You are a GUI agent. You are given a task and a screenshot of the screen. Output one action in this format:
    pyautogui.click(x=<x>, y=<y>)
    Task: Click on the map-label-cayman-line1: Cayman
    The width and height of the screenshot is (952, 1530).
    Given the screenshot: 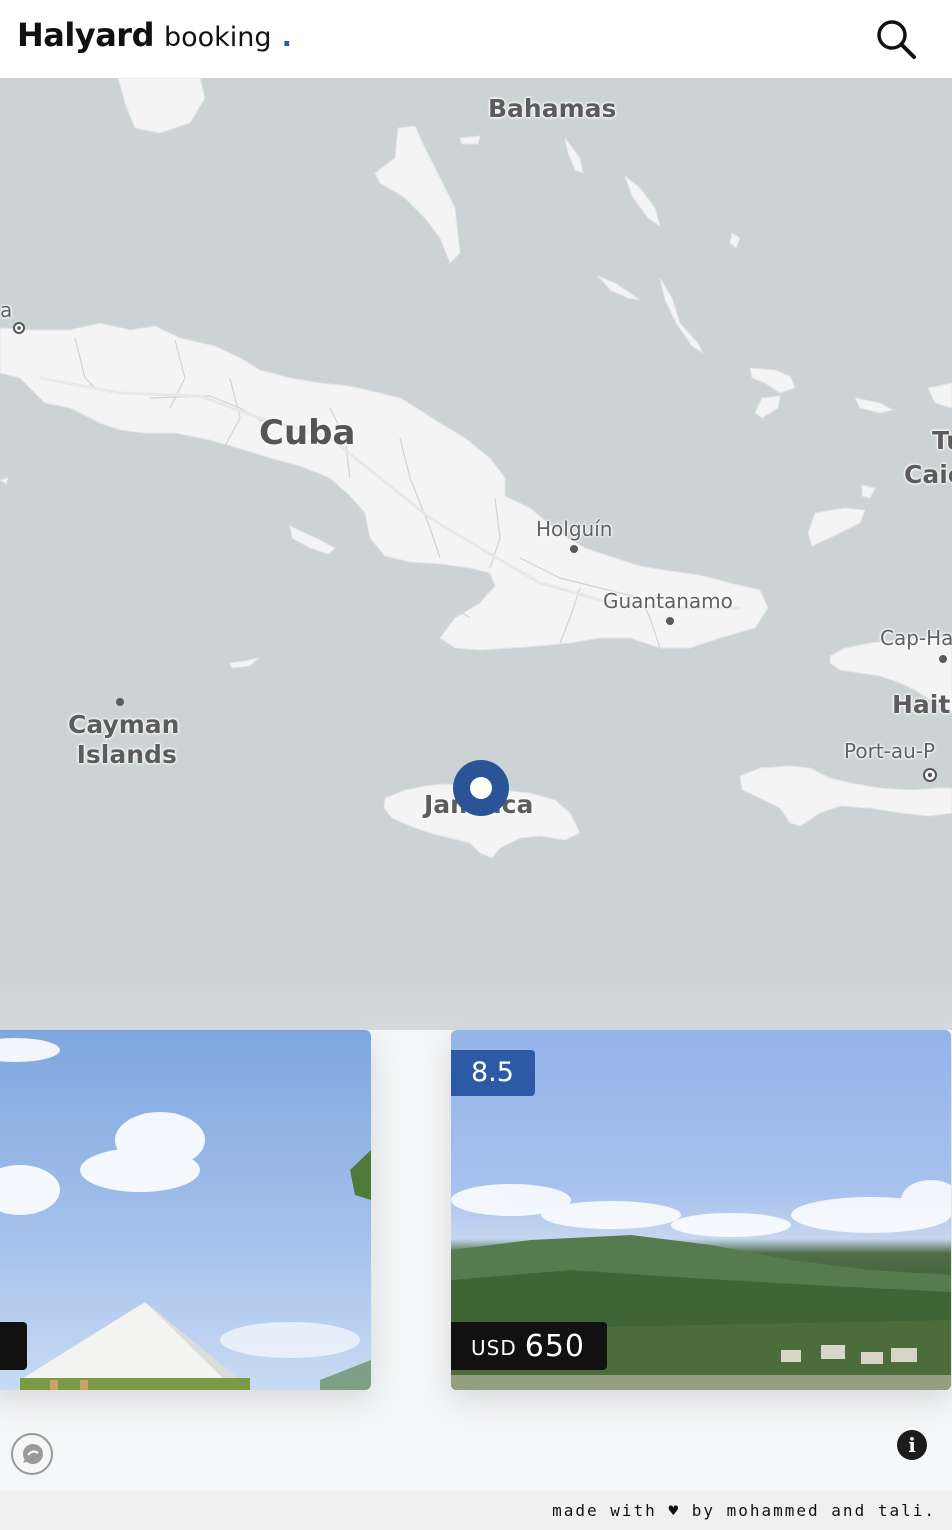 What is the action you would take?
    pyautogui.click(x=124, y=724)
    